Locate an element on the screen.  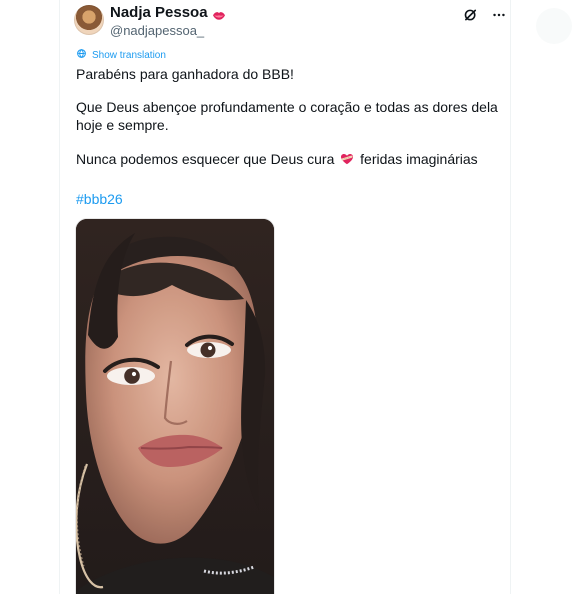
translation-icon is located at coordinates (81, 55).